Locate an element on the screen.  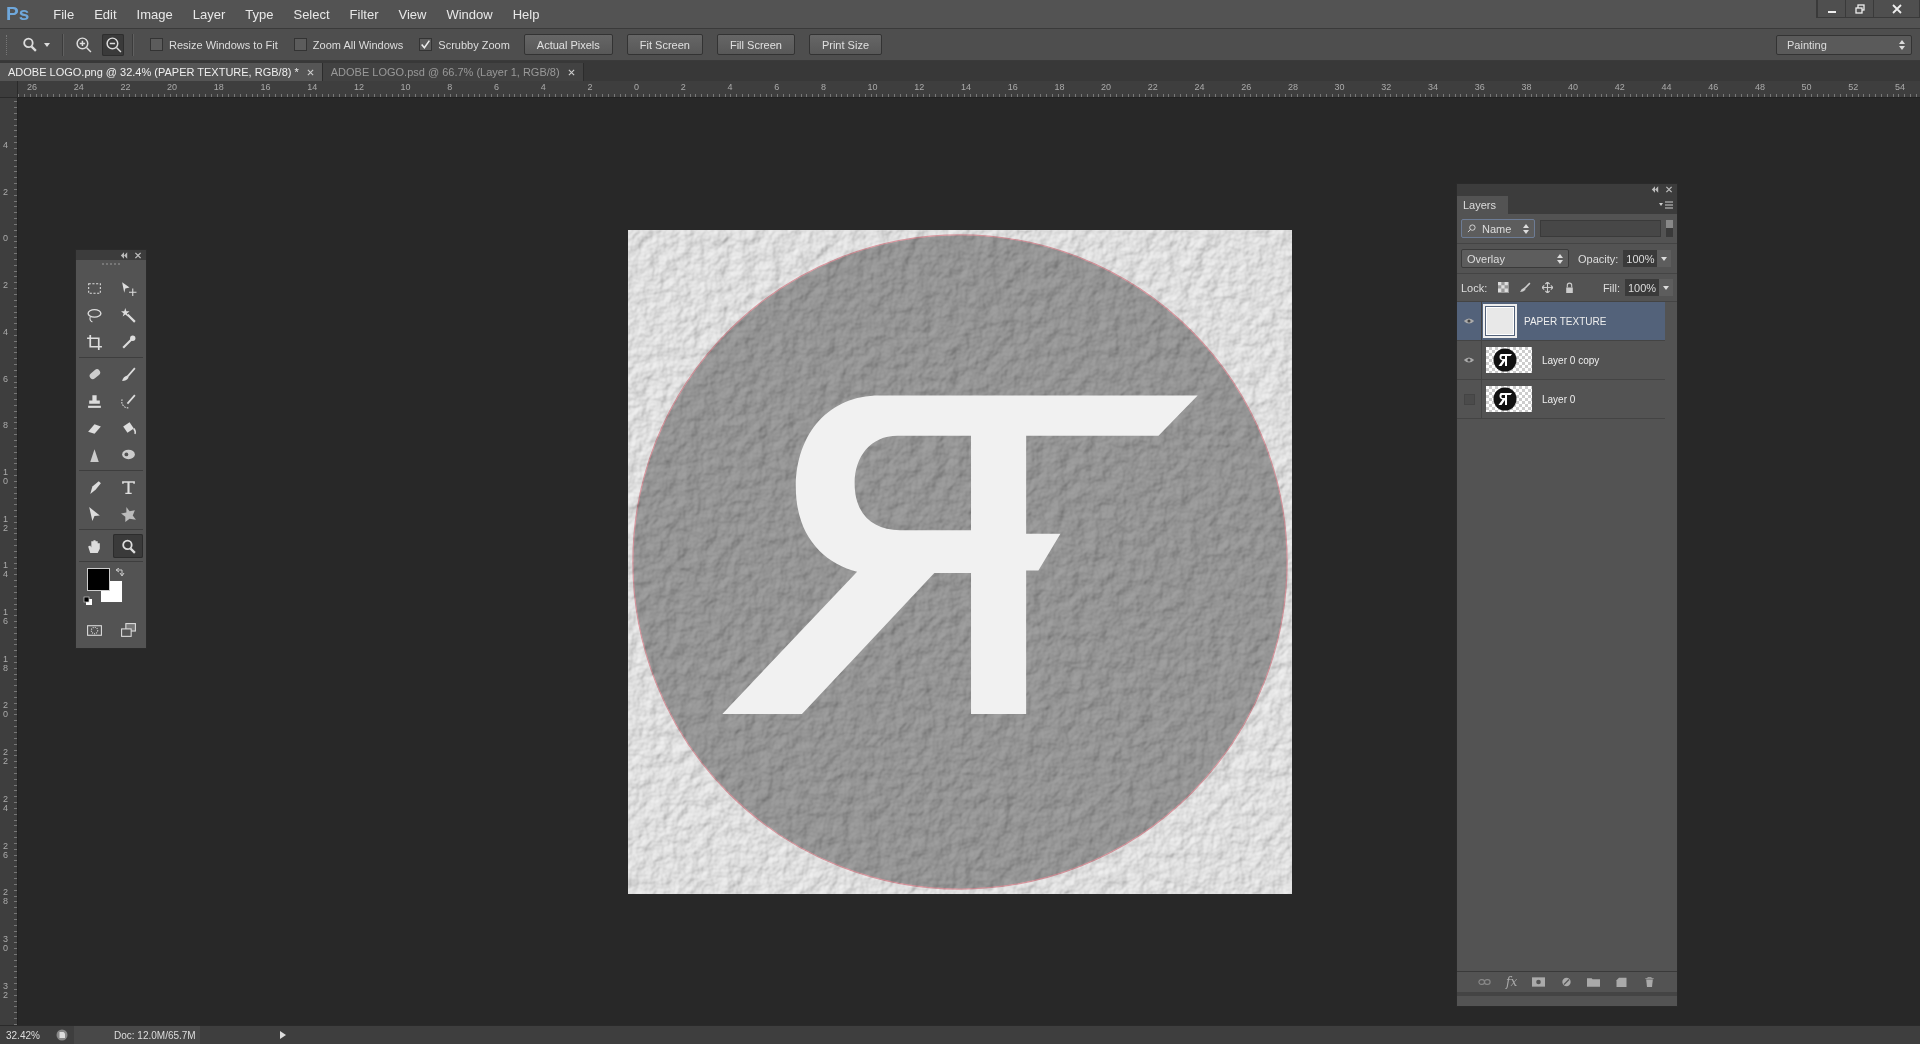
ruler-label: 24 is located at coordinates (5, 803).